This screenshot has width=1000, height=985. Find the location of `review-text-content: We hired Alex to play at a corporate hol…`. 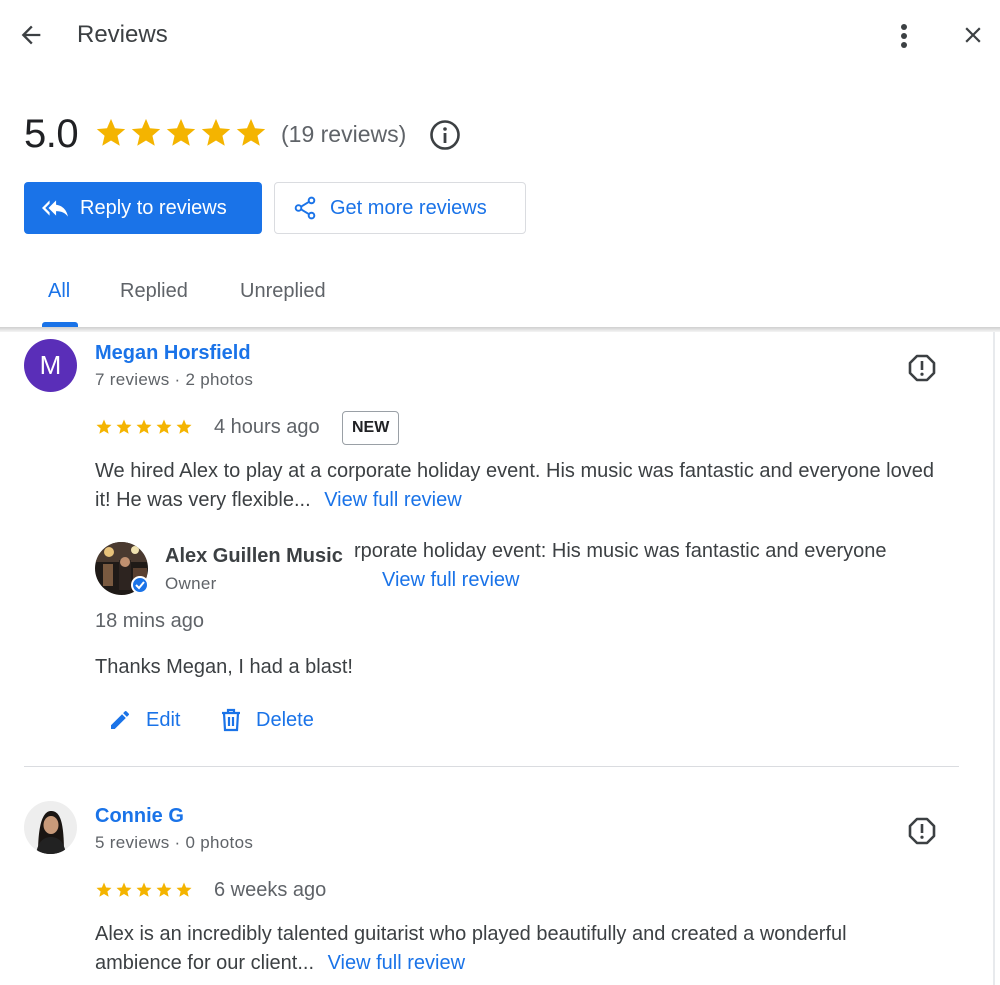

review-text-content: We hired Alex to play at a corporate hol… is located at coordinates (514, 485).